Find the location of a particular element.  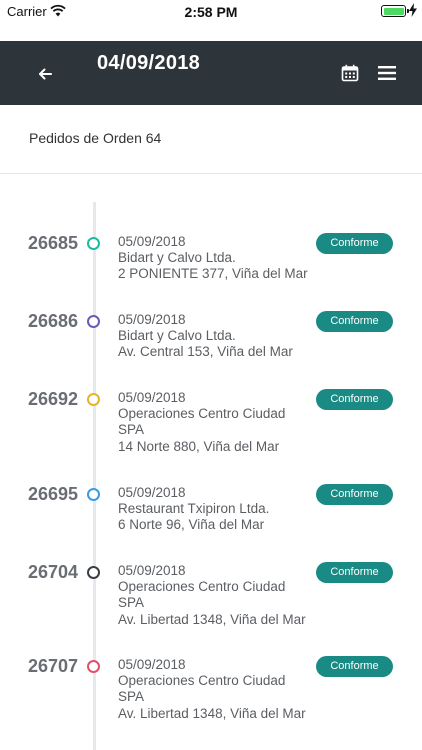

status-time: 2:58 PM is located at coordinates (211, 12).